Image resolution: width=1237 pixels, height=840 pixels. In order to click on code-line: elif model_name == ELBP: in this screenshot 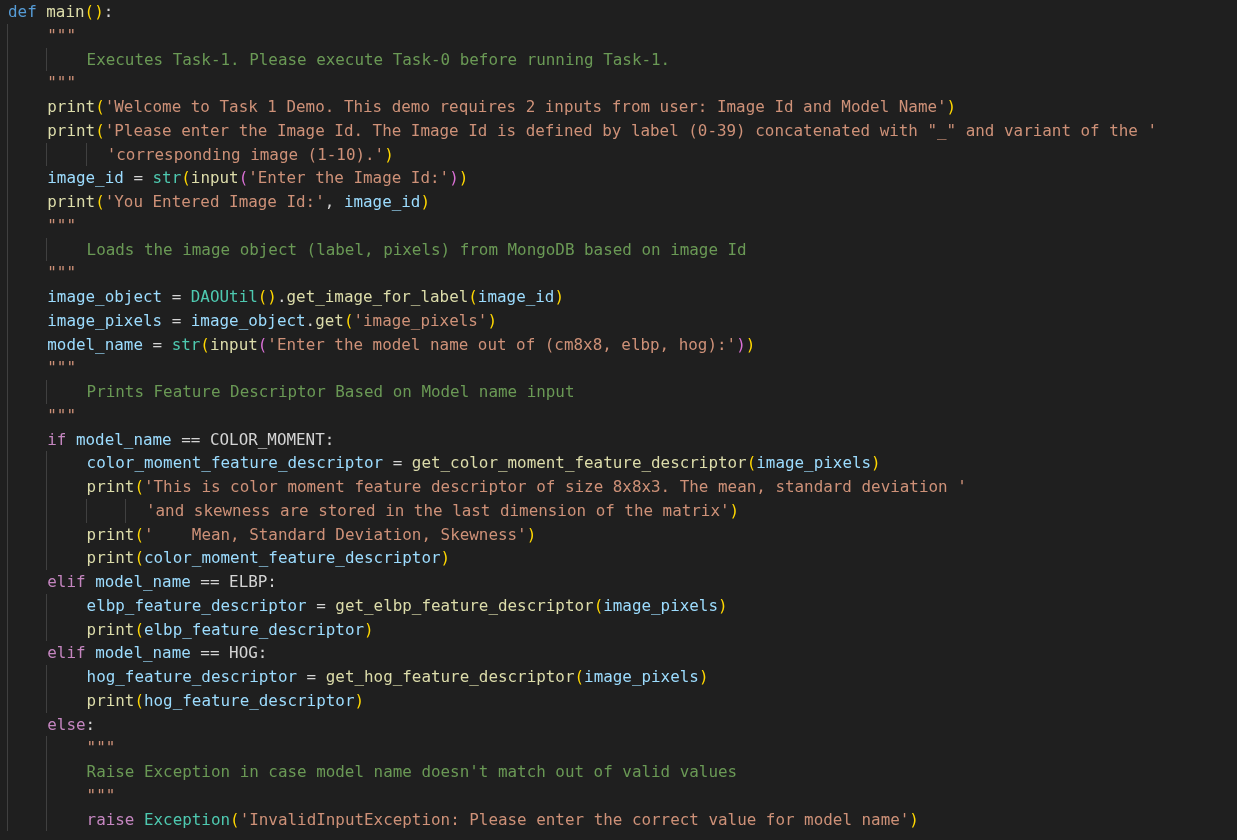, I will do `click(142, 582)`.